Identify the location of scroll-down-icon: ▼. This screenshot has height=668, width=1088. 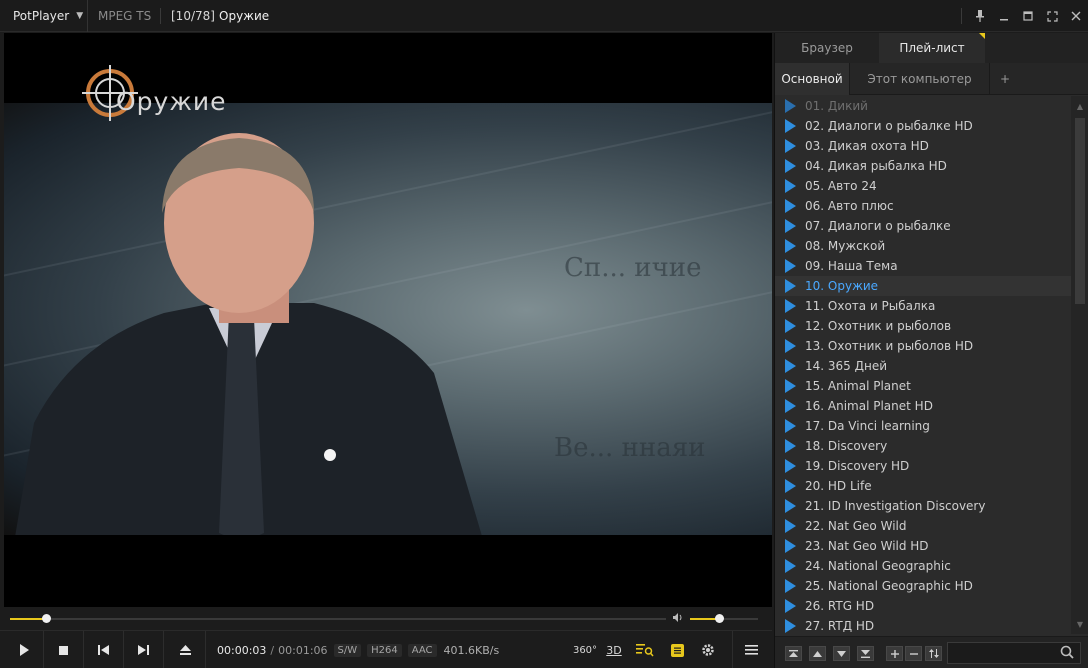
(1079, 624).